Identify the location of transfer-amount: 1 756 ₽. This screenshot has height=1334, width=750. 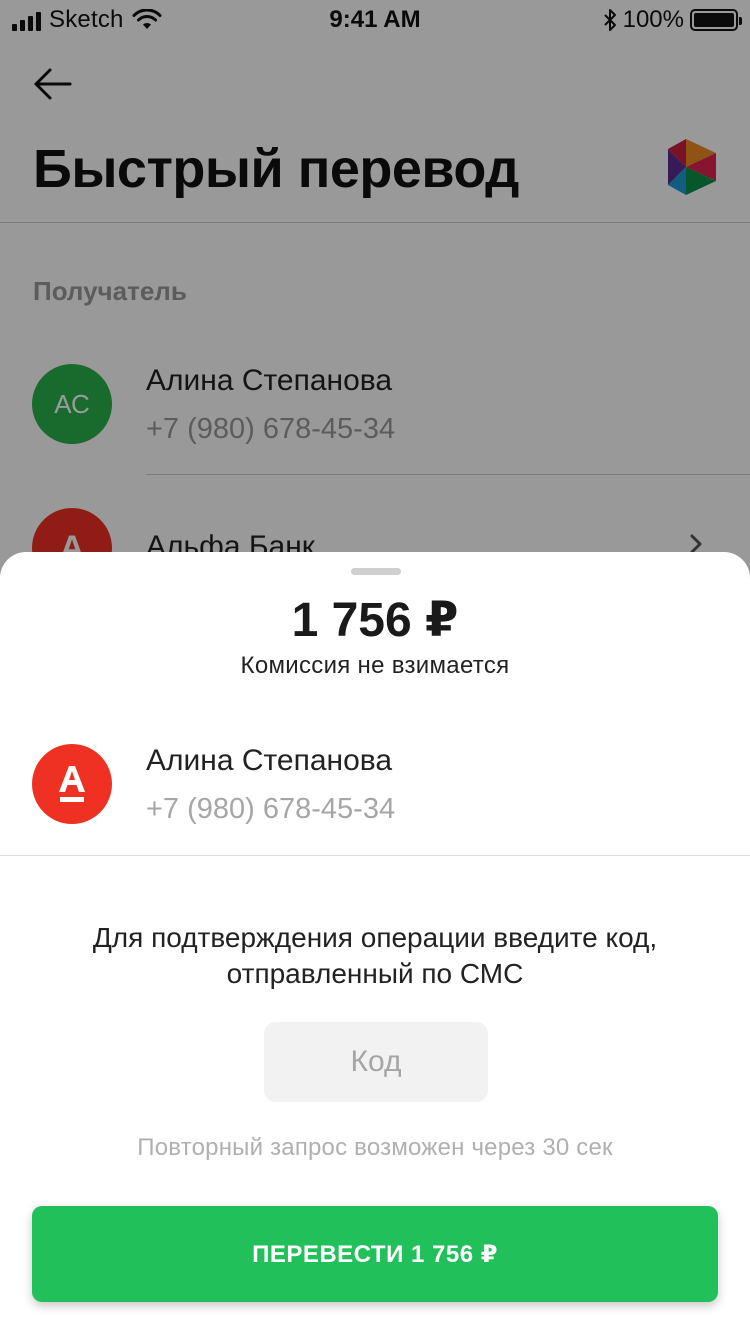
(375, 620).